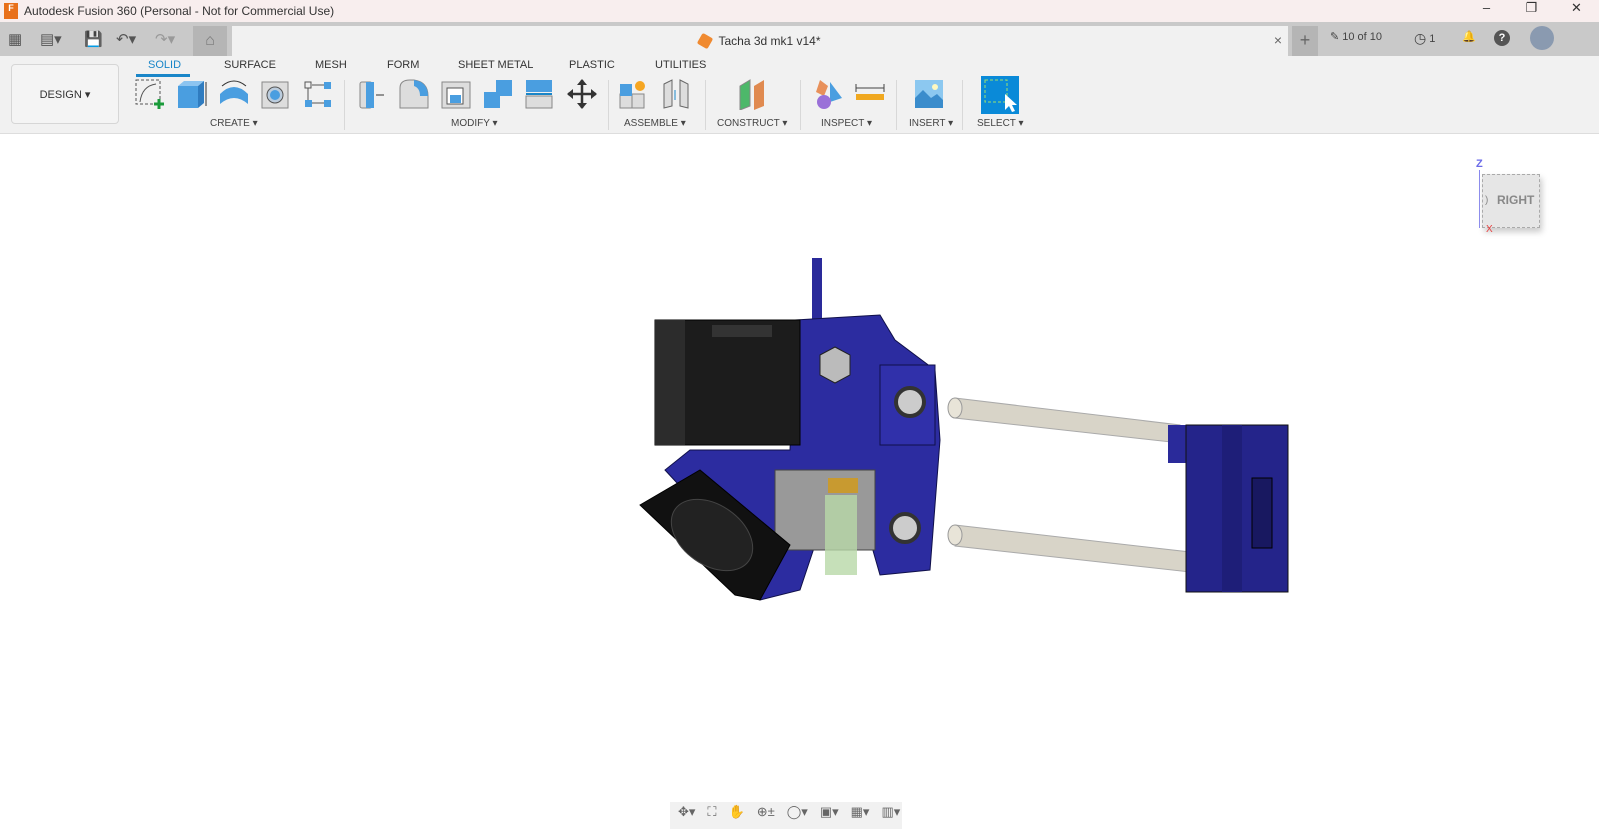 This screenshot has width=1599, height=829. Describe the element at coordinates (1335, 37) in the screenshot. I see `version-icon: ✎` at that location.